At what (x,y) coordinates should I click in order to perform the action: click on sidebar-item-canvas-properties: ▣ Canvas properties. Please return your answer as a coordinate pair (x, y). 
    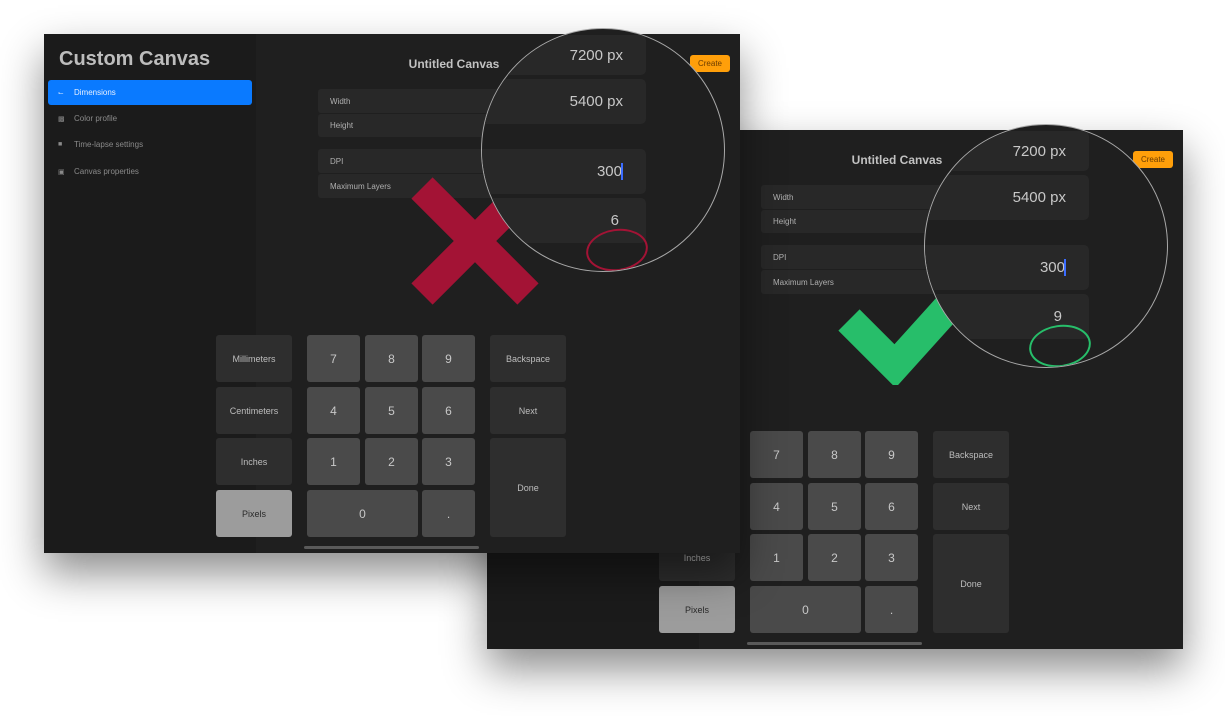
    Looking at the image, I should click on (150, 171).